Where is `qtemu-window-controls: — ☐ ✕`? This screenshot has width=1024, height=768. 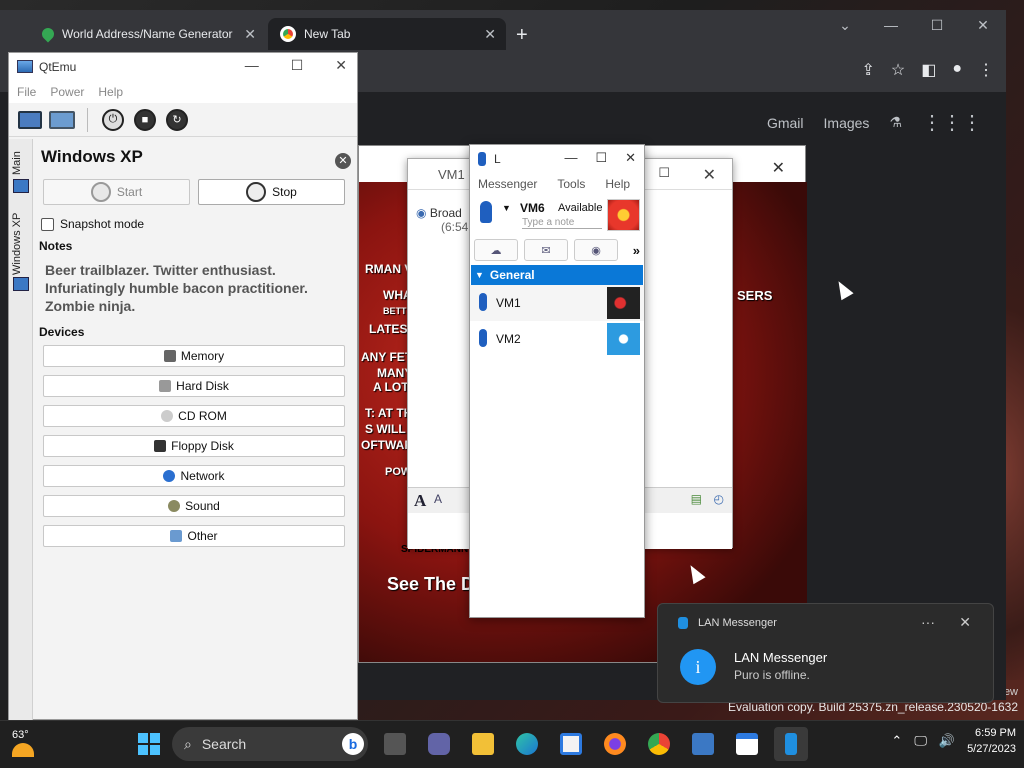 qtemu-window-controls: — ☐ ✕ is located at coordinates (296, 65).